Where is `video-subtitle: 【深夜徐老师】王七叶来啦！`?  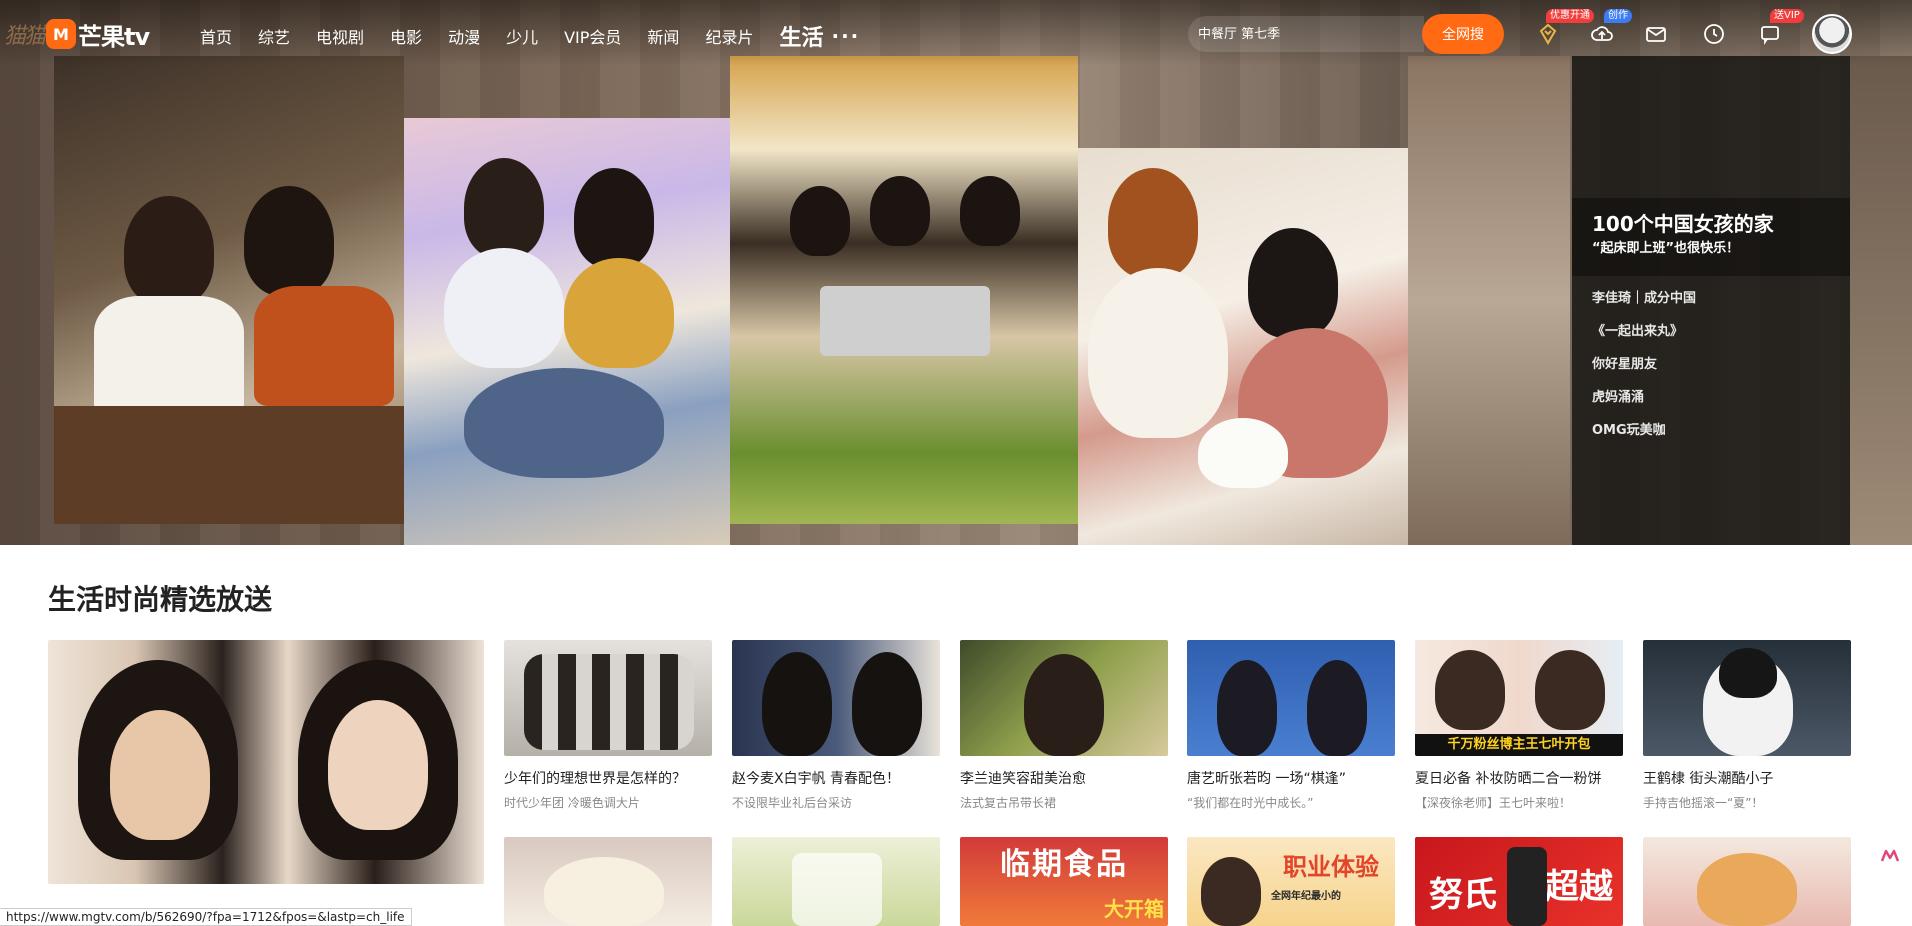 video-subtitle: 【深夜徐老师】王七叶来啦！ is located at coordinates (1493, 803).